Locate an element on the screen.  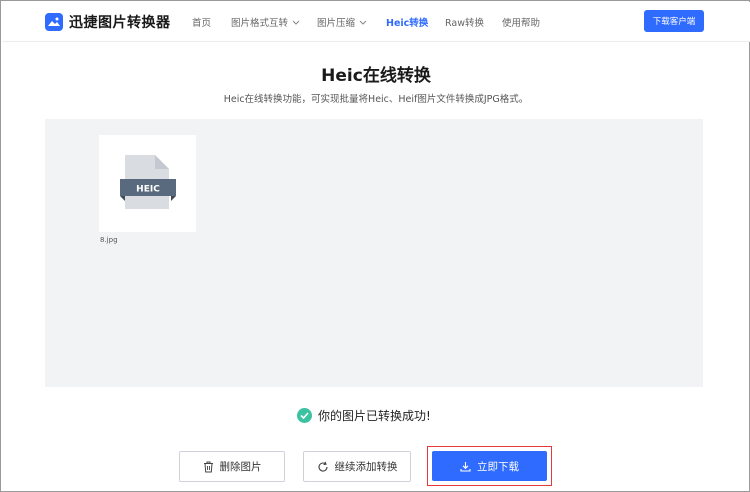
trash-icon is located at coordinates (208, 467).